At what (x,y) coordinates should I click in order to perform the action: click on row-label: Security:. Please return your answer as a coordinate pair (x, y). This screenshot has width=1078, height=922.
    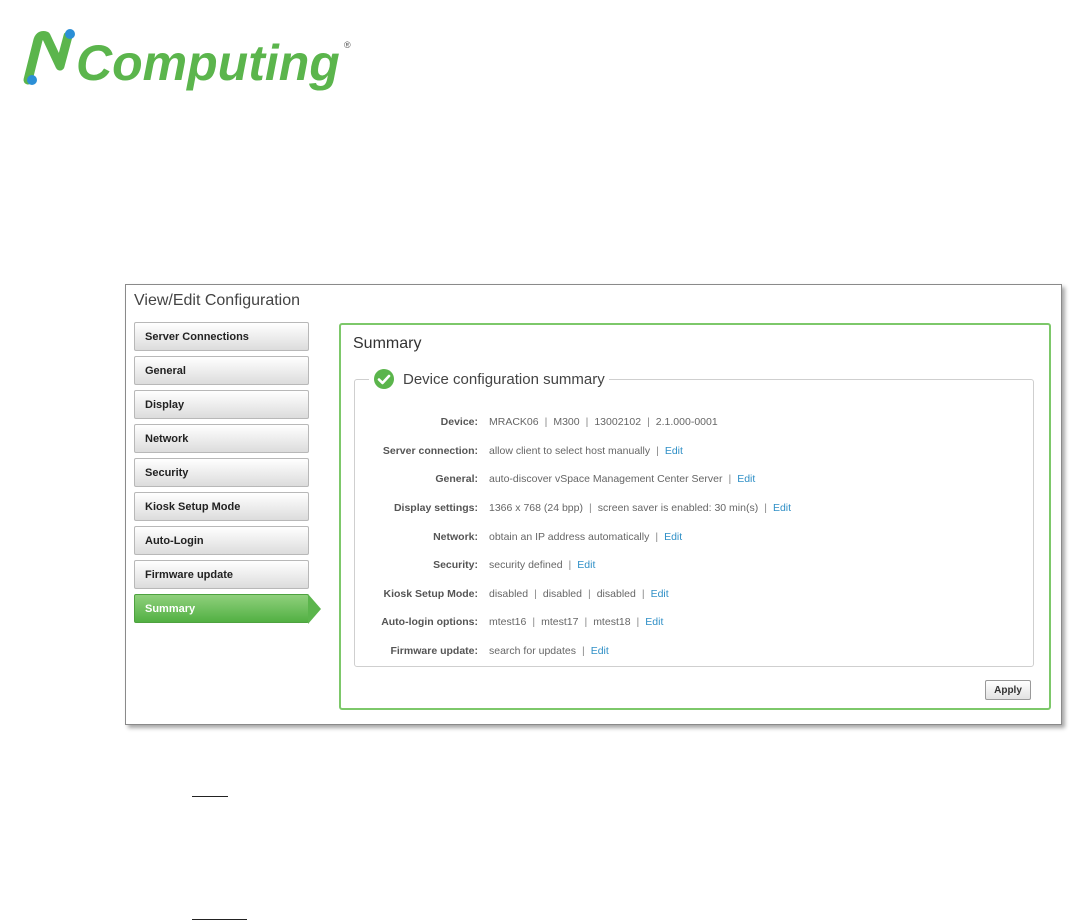
    Looking at the image, I should click on (455, 565).